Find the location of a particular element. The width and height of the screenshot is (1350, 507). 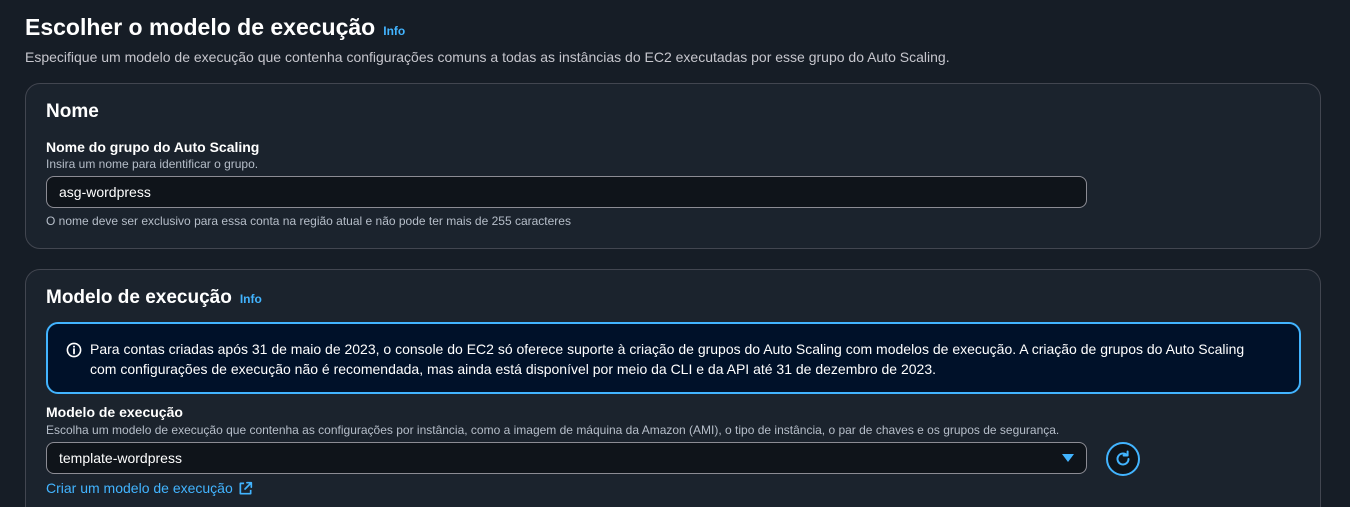

page-header: Escolher o modelo de execução Info is located at coordinates (215, 27).